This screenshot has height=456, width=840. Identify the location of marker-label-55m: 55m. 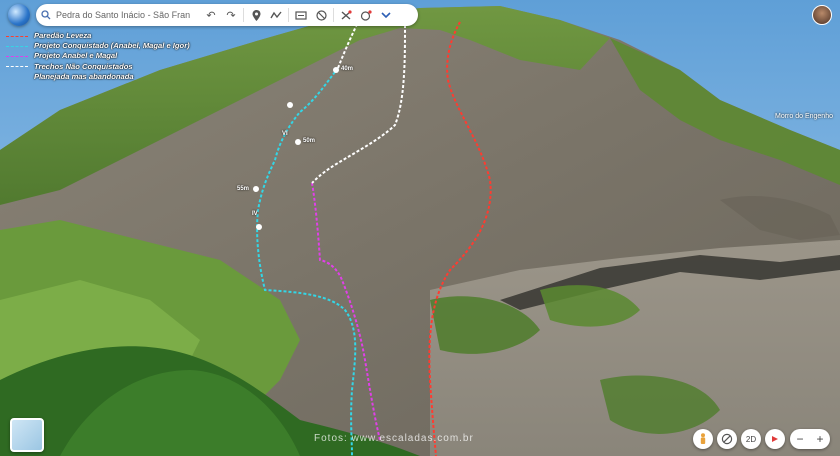
(243, 189).